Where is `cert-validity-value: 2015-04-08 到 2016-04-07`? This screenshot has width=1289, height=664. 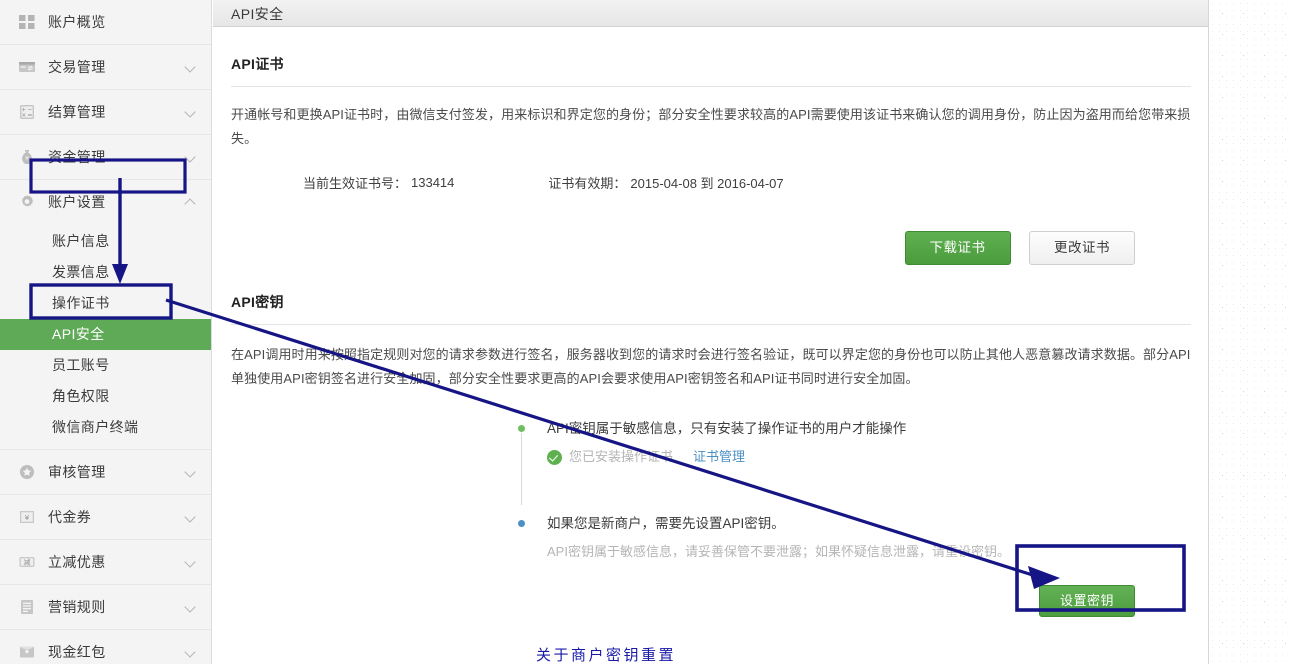 cert-validity-value: 2015-04-08 到 2016-04-07 is located at coordinates (707, 183).